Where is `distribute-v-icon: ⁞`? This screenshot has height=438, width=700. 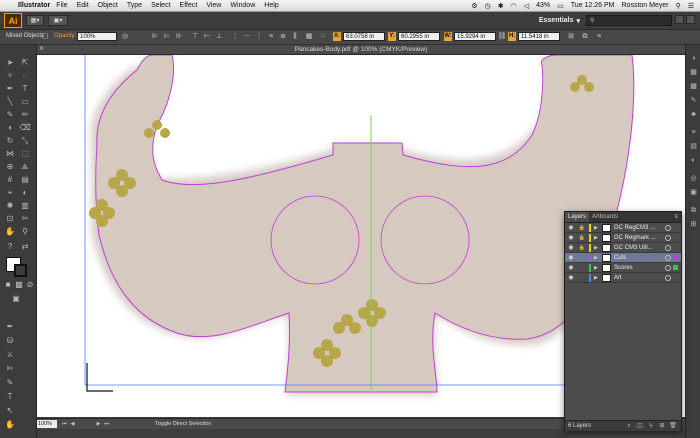
distribute-v-icon: ⁞ is located at coordinates (259, 36).